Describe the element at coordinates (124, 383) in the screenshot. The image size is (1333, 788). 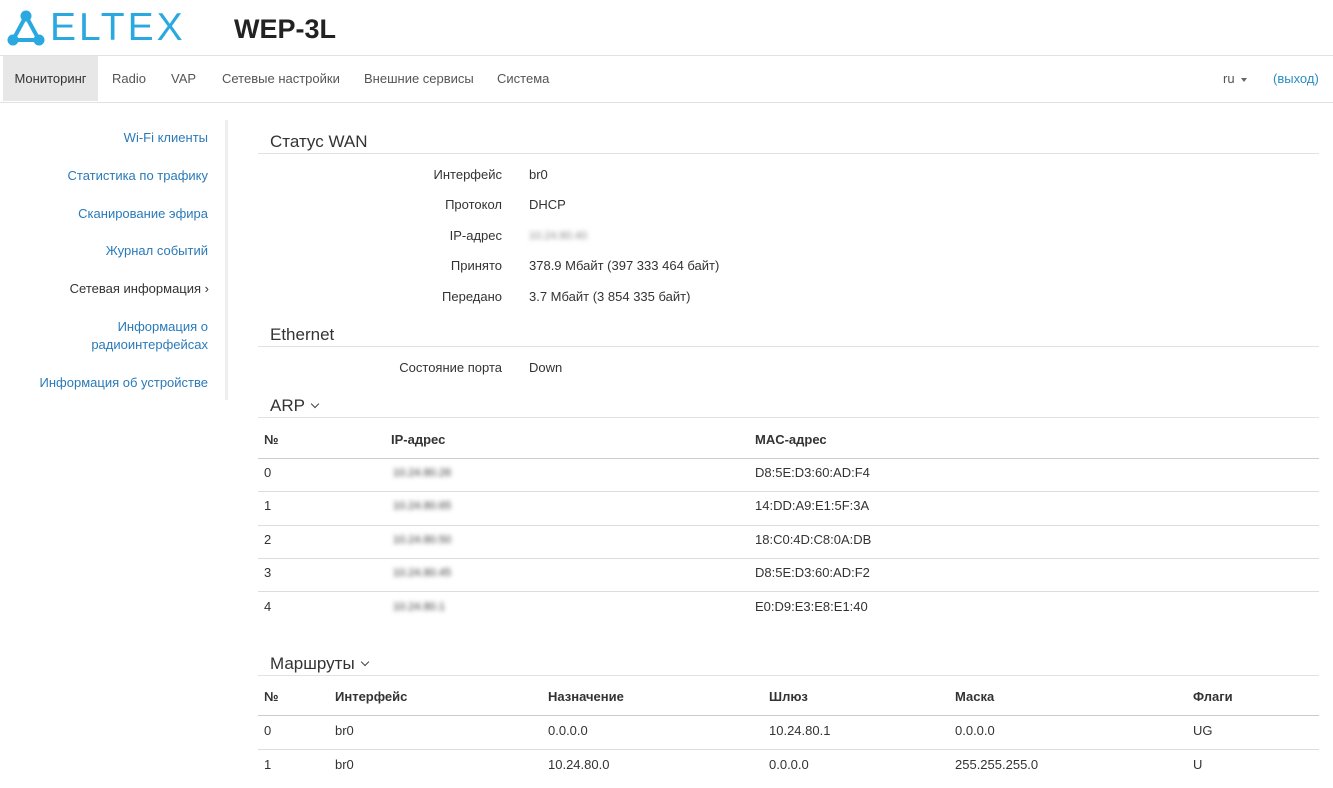
I see `sidebar-item-device-info: Информация об устройстве` at that location.